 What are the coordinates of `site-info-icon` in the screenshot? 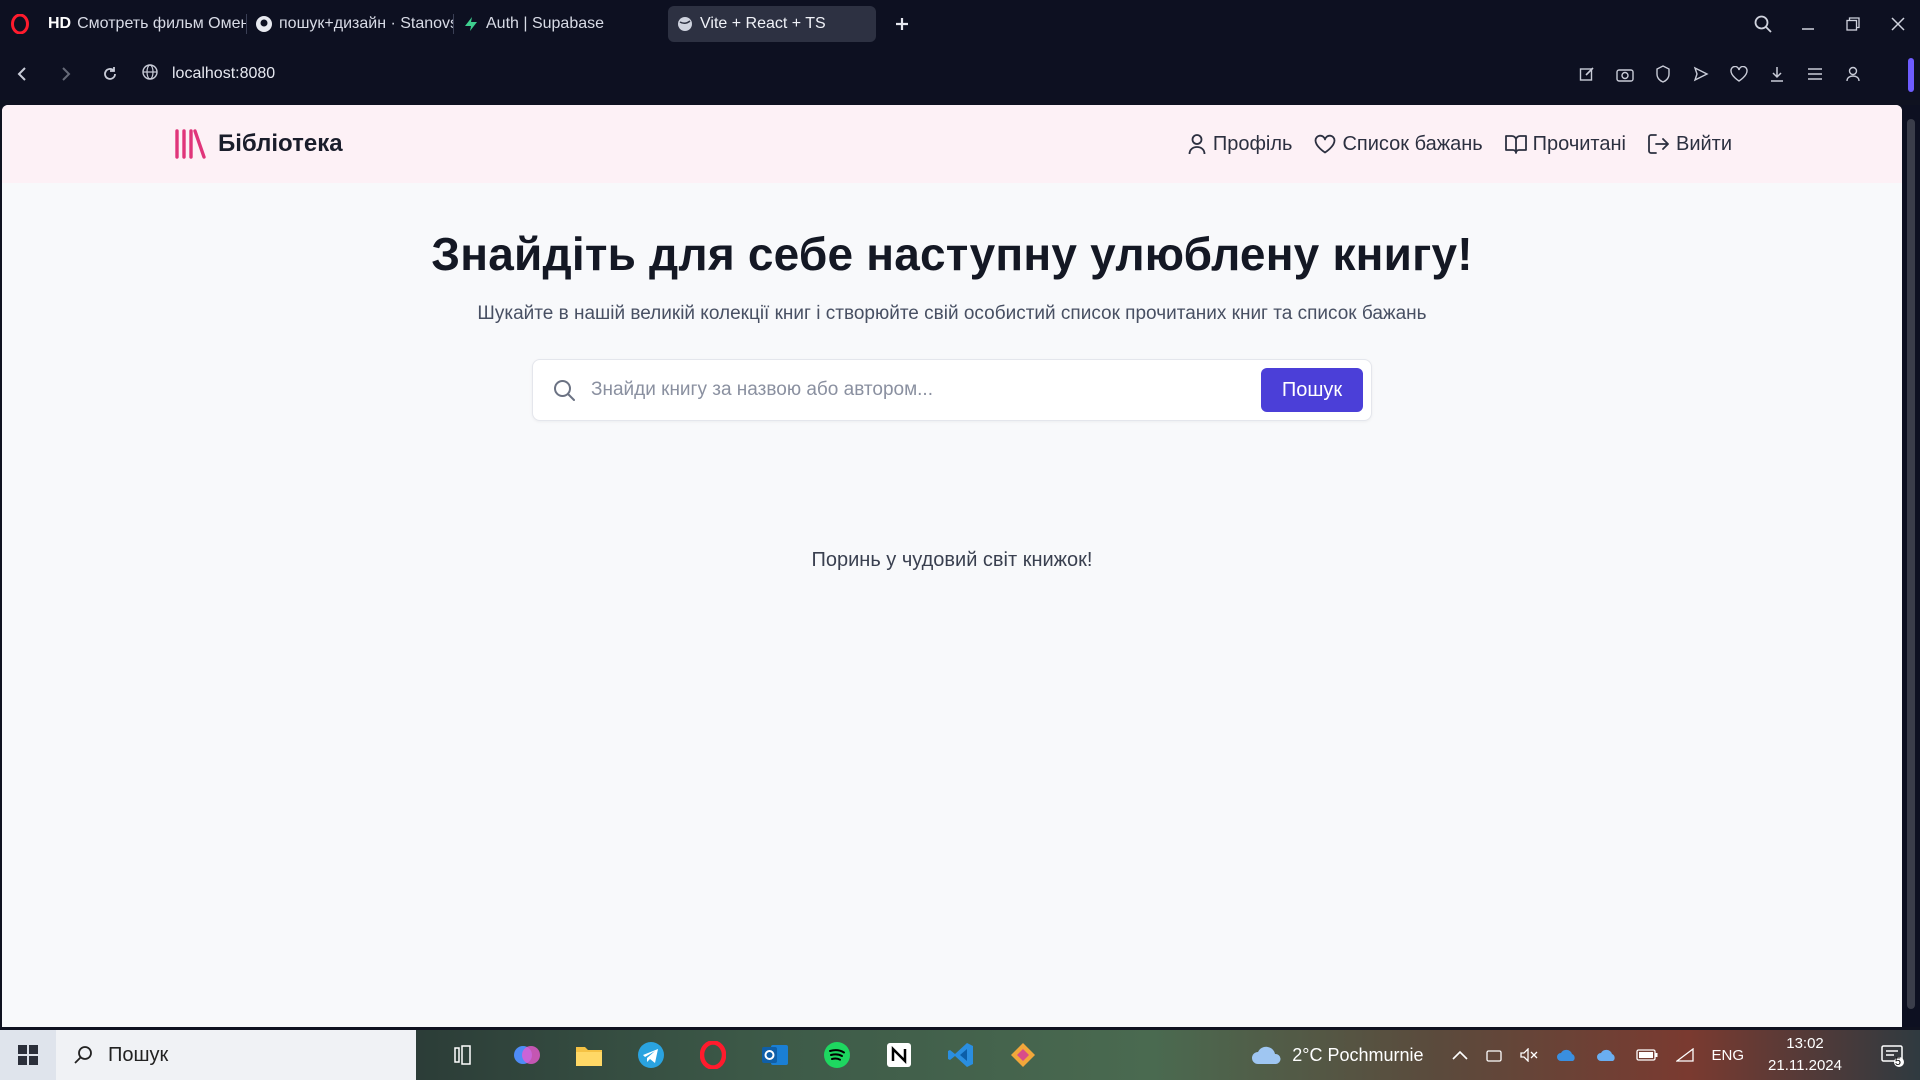 It's located at (150, 74).